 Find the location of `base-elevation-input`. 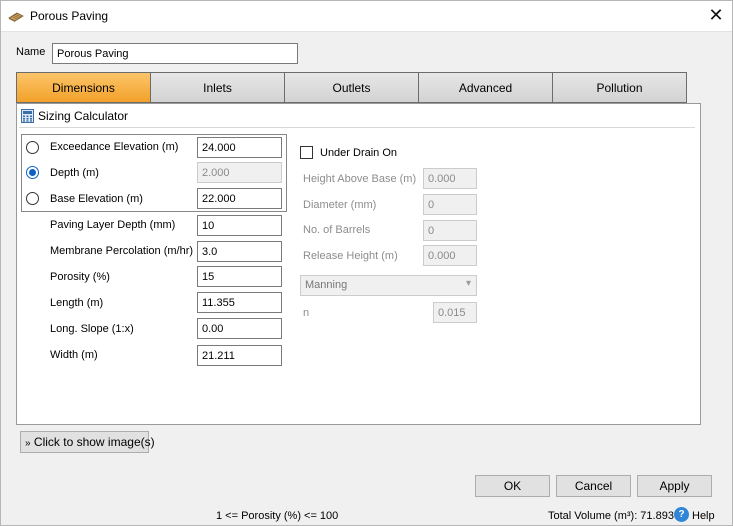

base-elevation-input is located at coordinates (239, 198).